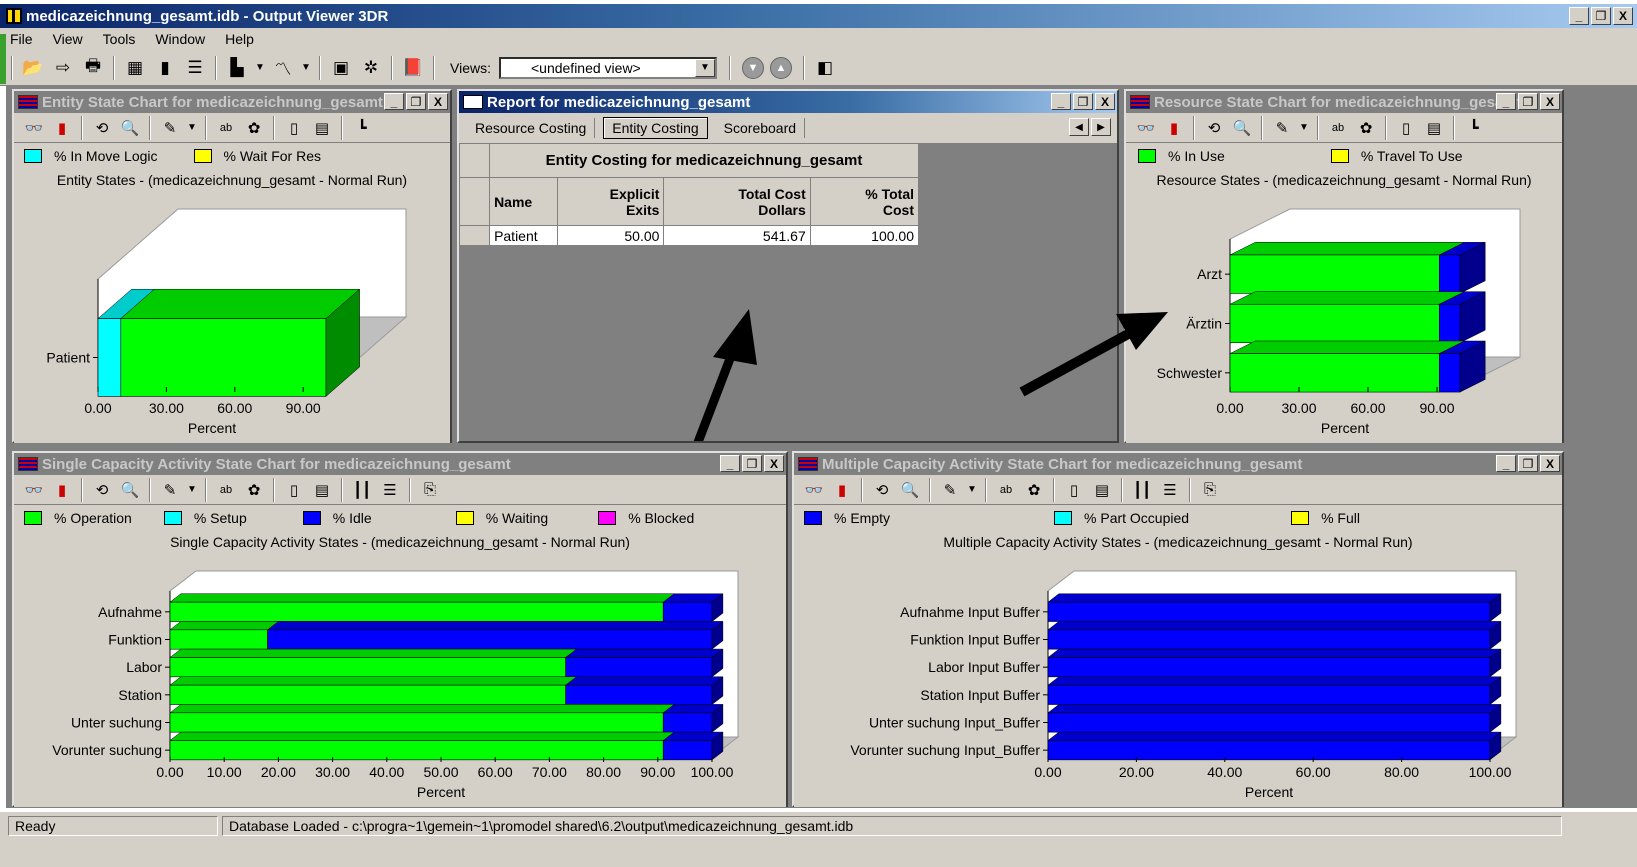 The height and width of the screenshot is (867, 1637). I want to click on tab-resource-costing: Resource Costing, so click(531, 128).